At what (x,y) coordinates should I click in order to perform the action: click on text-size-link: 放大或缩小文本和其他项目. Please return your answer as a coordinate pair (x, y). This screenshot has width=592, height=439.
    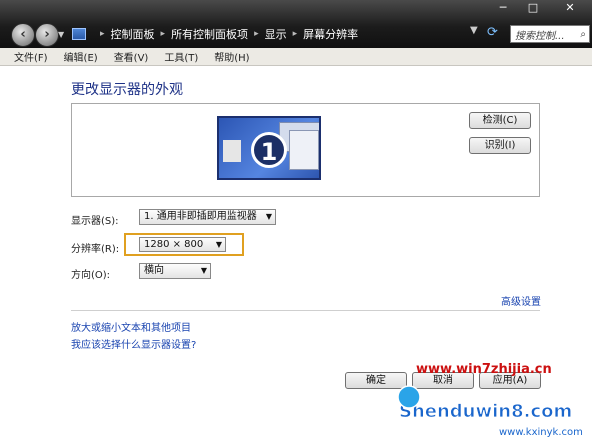
    Looking at the image, I should click on (131, 326).